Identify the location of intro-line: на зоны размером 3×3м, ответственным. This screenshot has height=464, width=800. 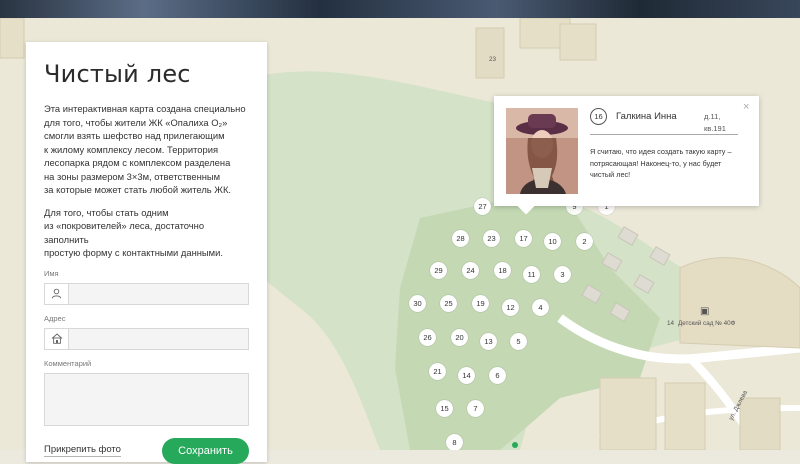
(132, 176).